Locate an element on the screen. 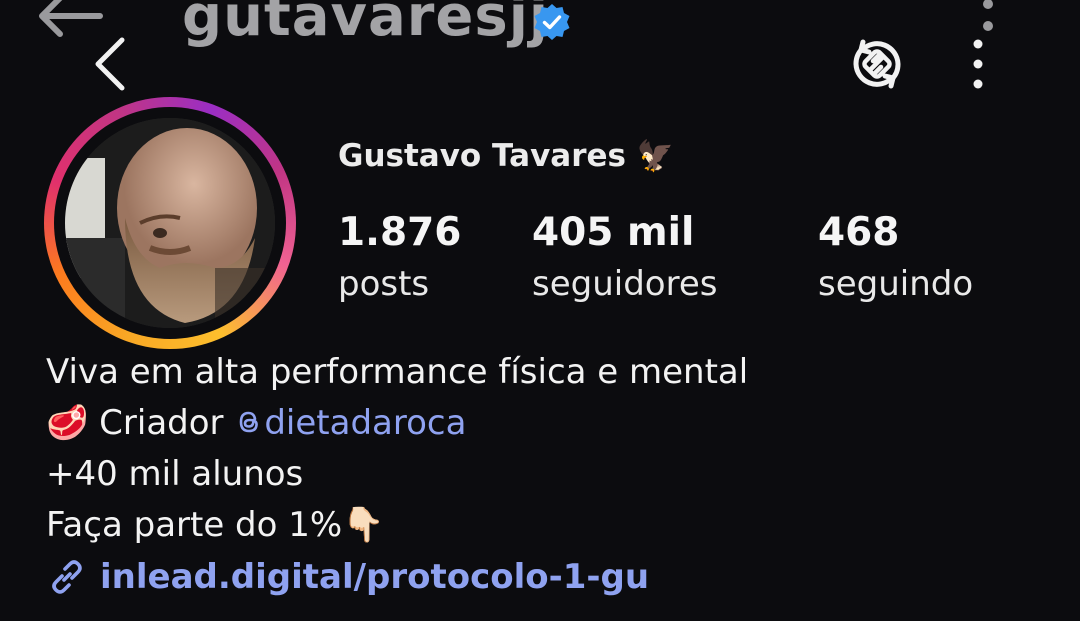 The width and height of the screenshot is (1080, 621). back-chevron-icon is located at coordinates (110, 64).